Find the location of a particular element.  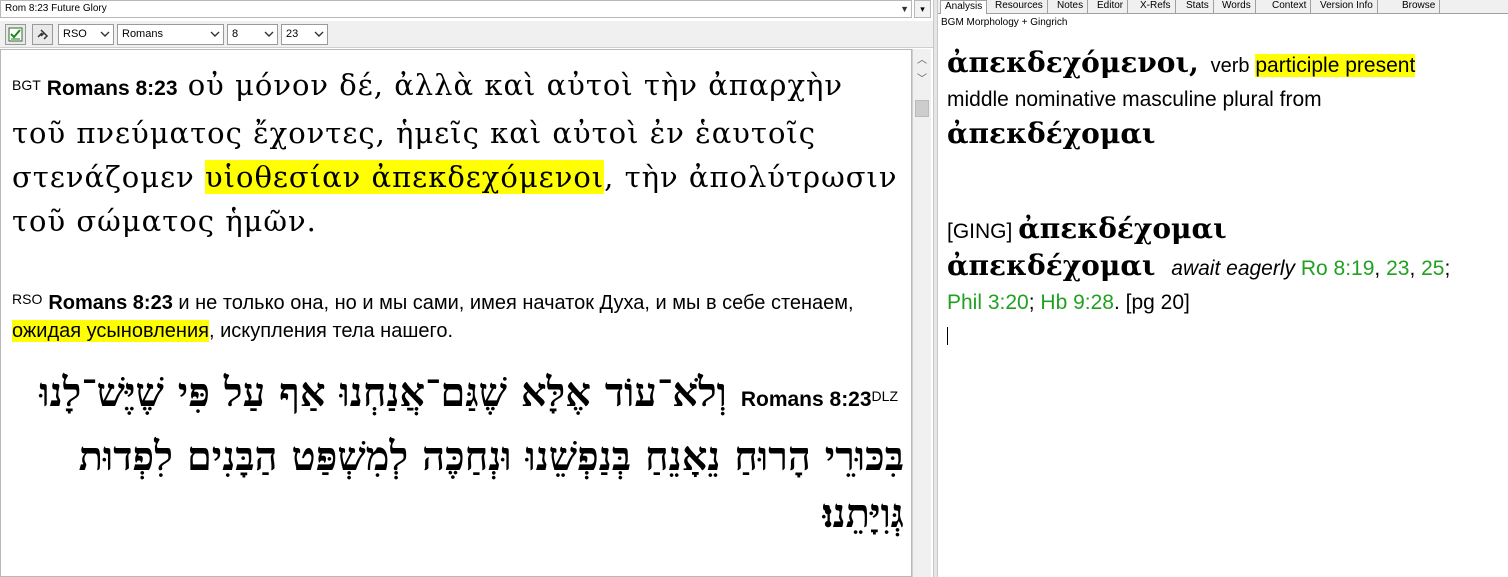

chapter-combo: 8 is located at coordinates (252, 34).